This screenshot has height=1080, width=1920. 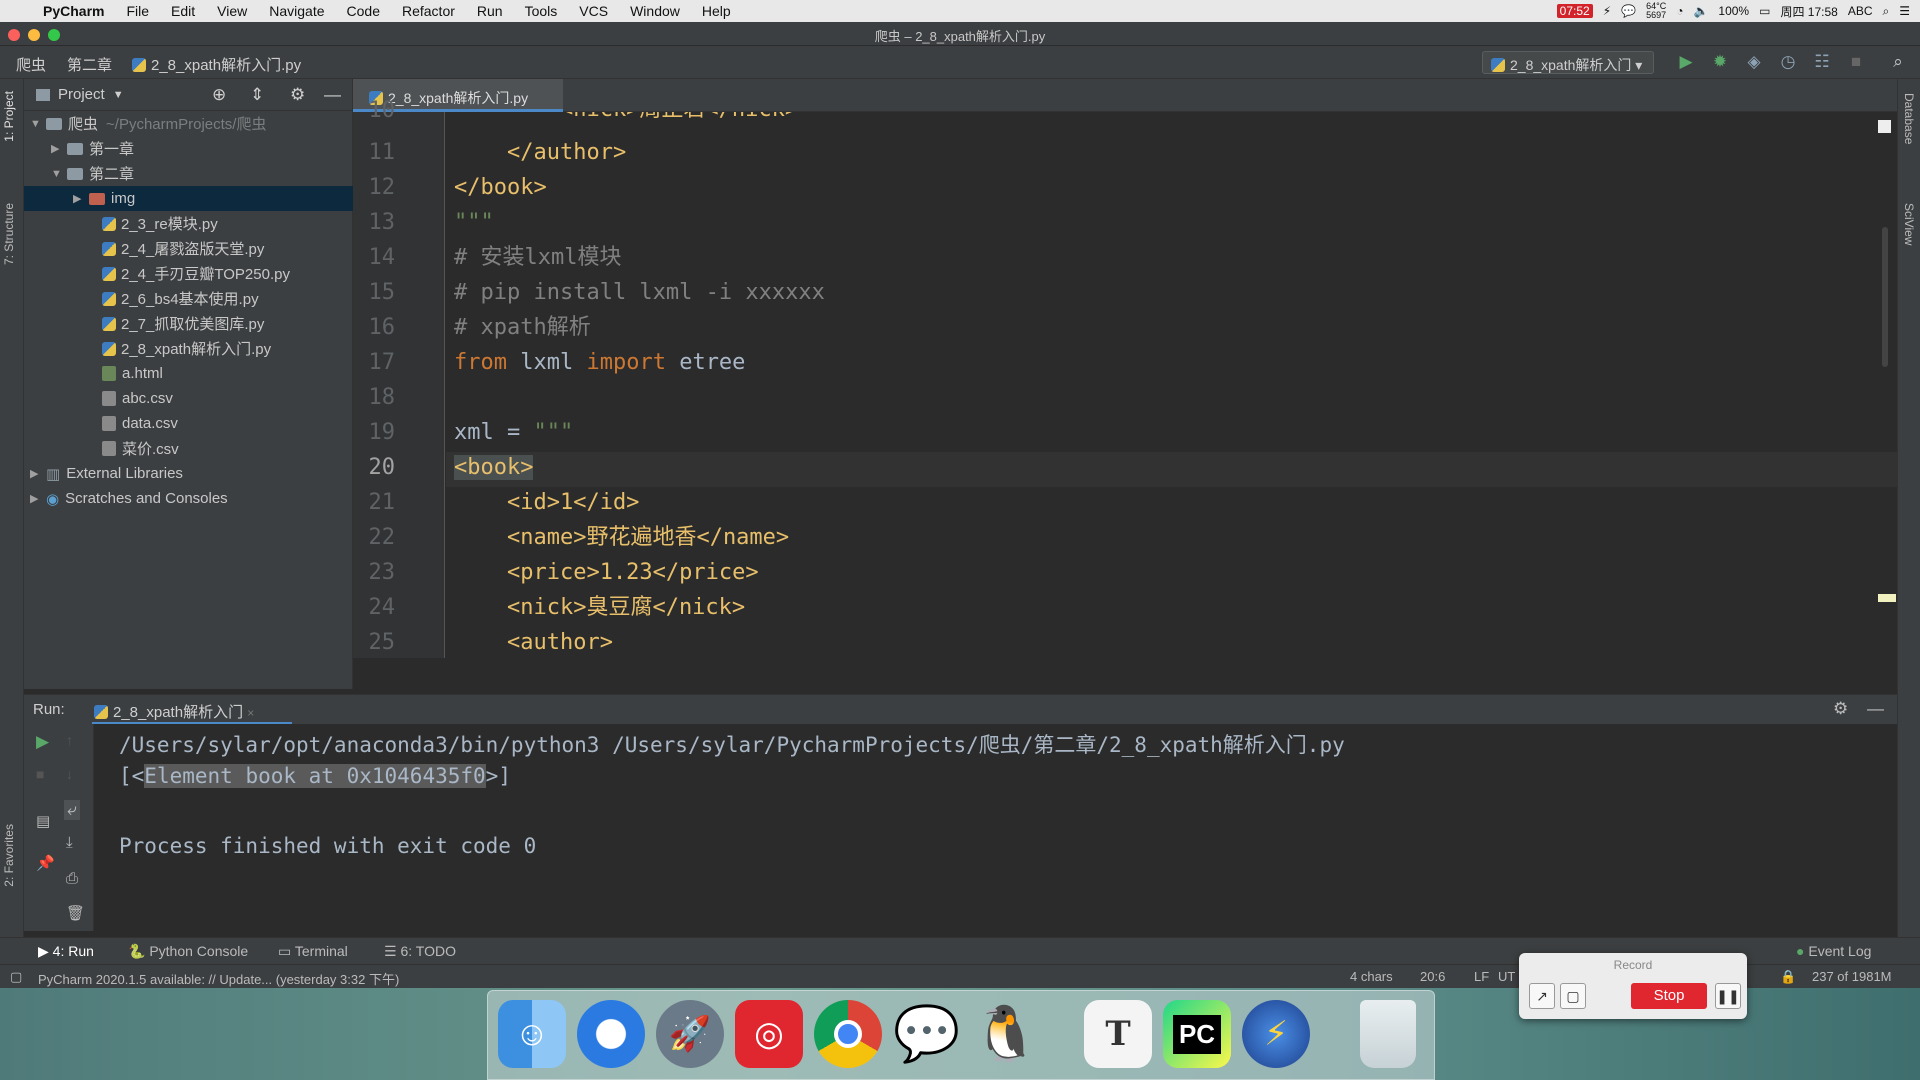 I want to click on inspection-status-icon, so click(x=1884, y=126).